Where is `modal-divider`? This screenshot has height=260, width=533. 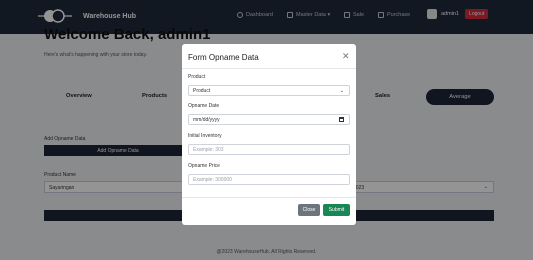
modal-divider is located at coordinates (269, 68).